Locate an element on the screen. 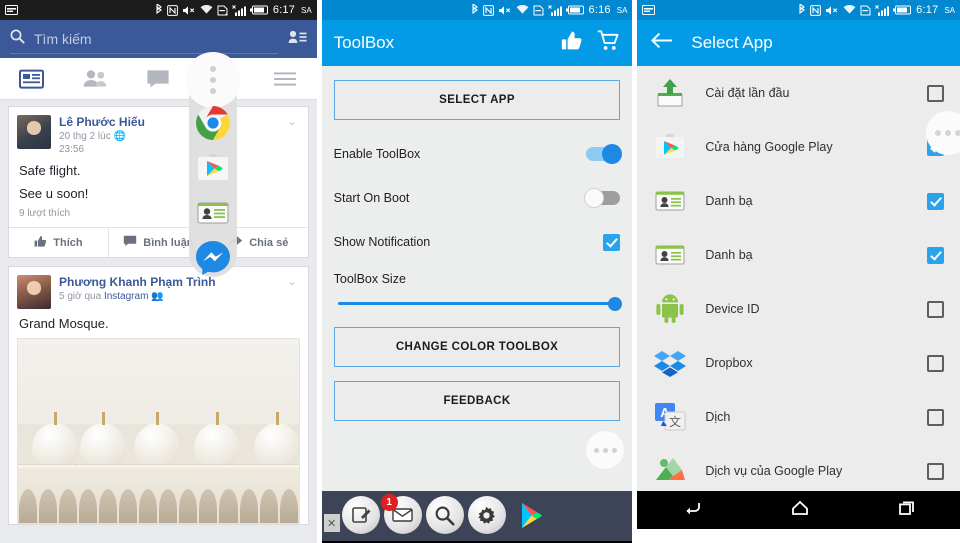 The height and width of the screenshot is (543, 960). signal-icon is located at coordinates (238, 10).